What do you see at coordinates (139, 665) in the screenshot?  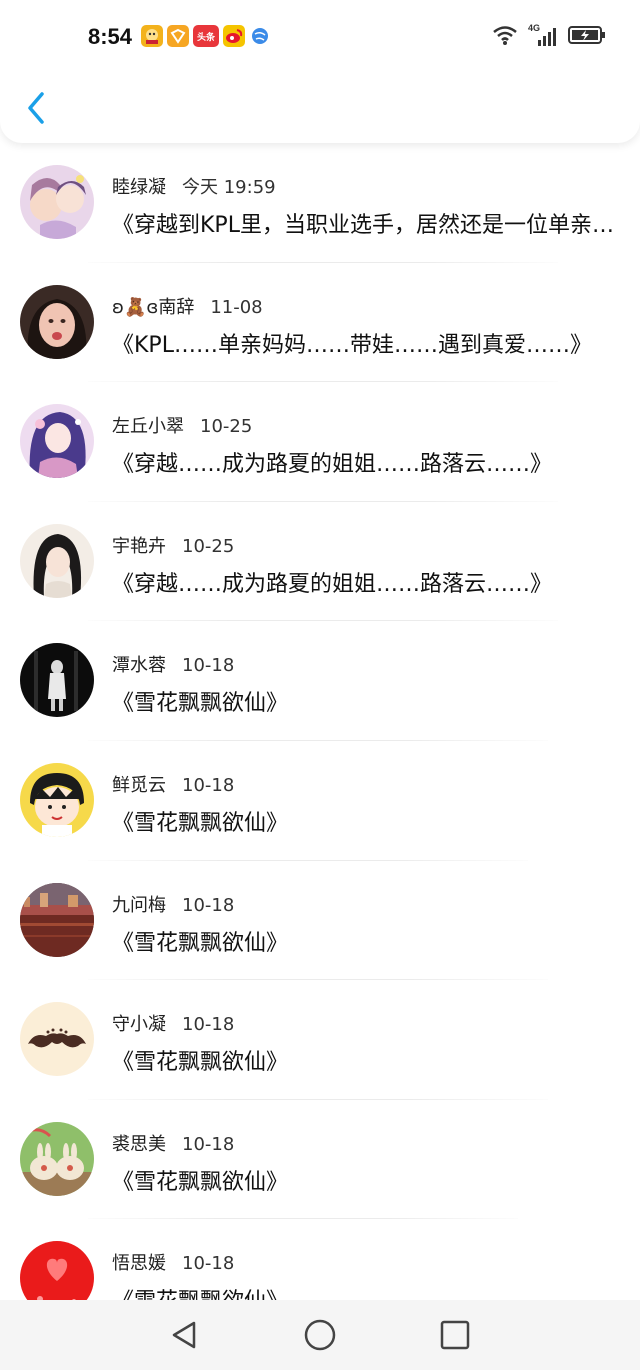 I see `user-name: 潭水蓉` at bounding box center [139, 665].